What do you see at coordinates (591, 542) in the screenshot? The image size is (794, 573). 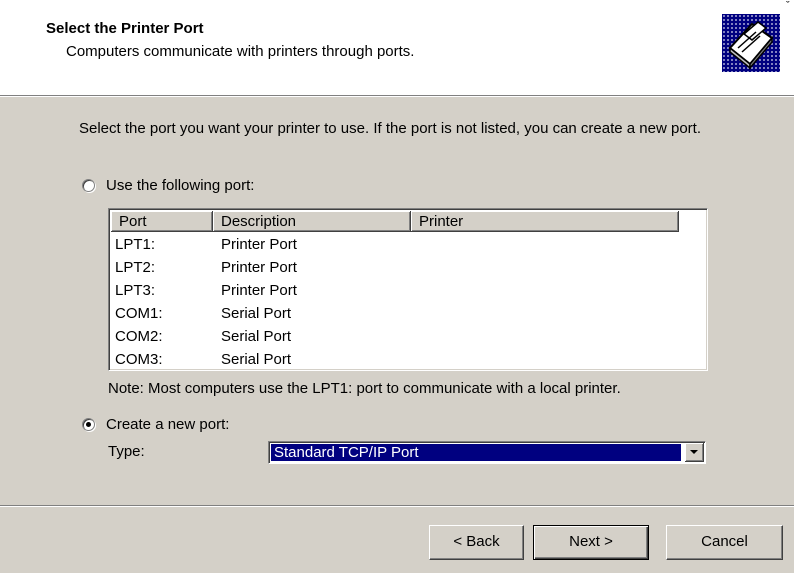 I see `next-button: Next >` at bounding box center [591, 542].